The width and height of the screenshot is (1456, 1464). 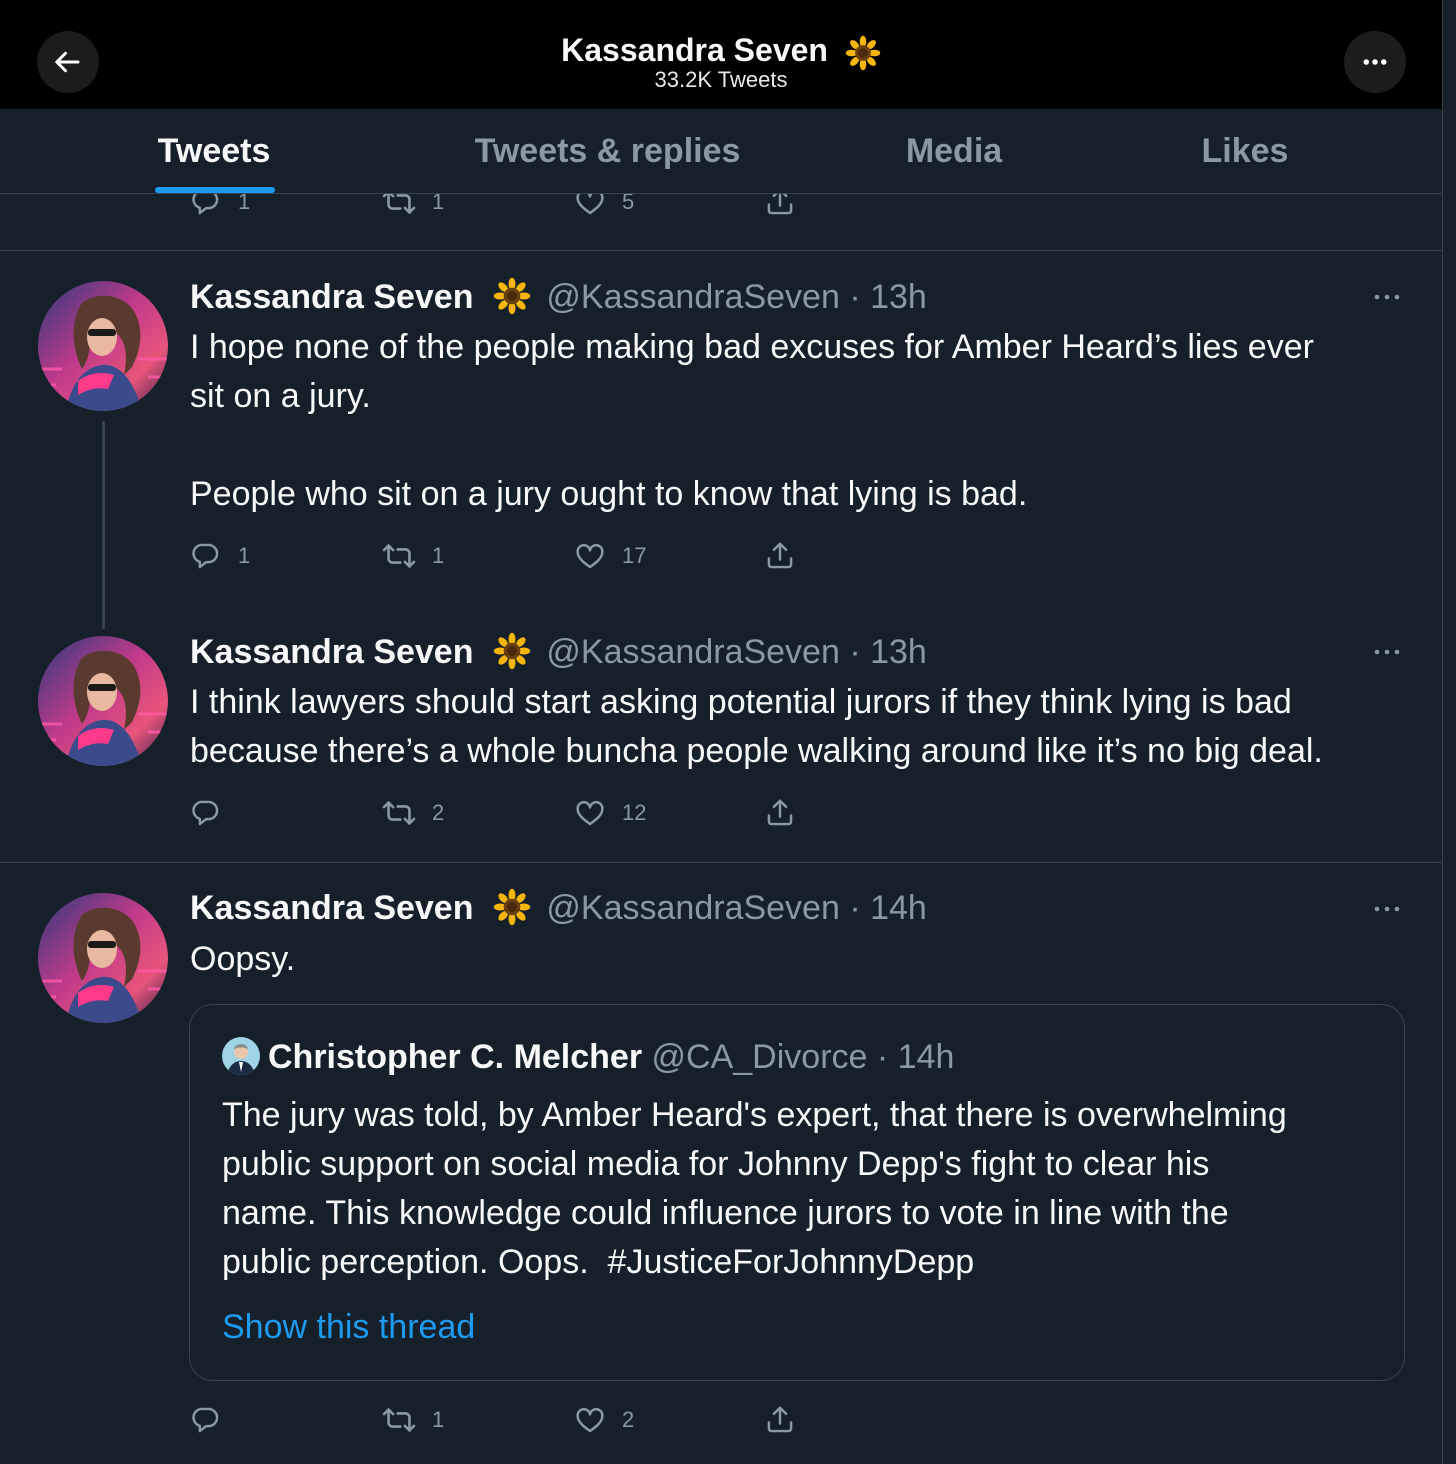 I want to click on tweet-text: Oopsy., so click(x=243, y=959).